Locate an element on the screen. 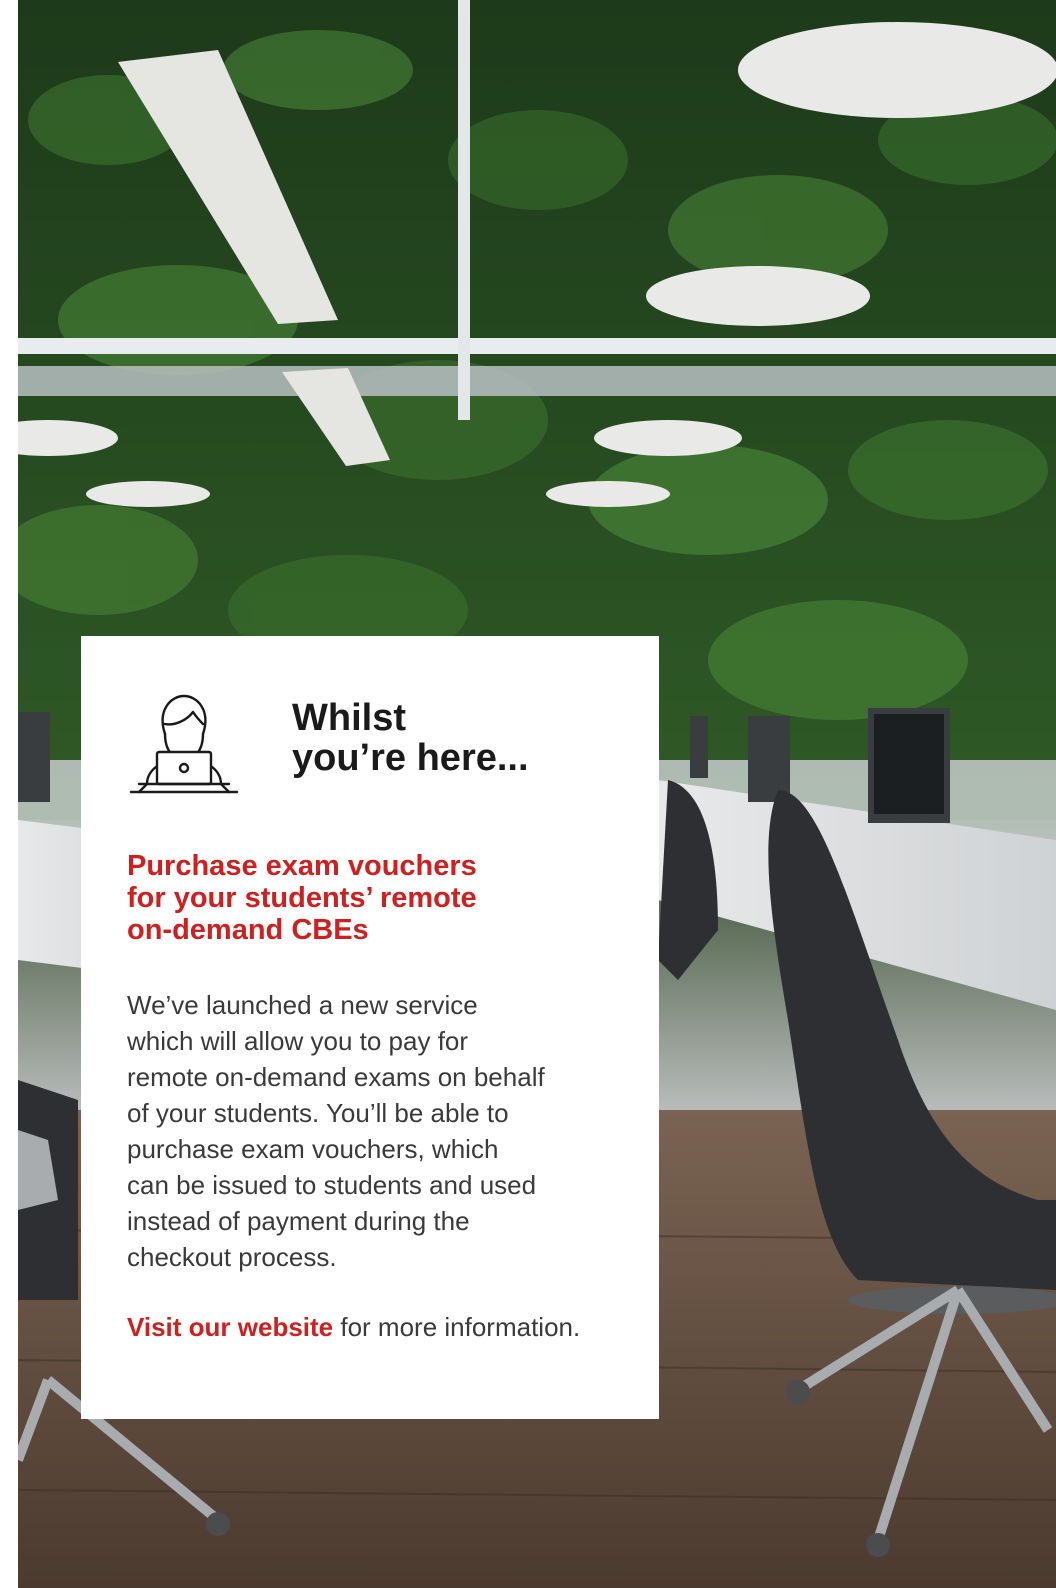 Image resolution: width=1056 pixels, height=1588 pixels. cta-line: Visit our website for more information. is located at coordinates (387, 1327).